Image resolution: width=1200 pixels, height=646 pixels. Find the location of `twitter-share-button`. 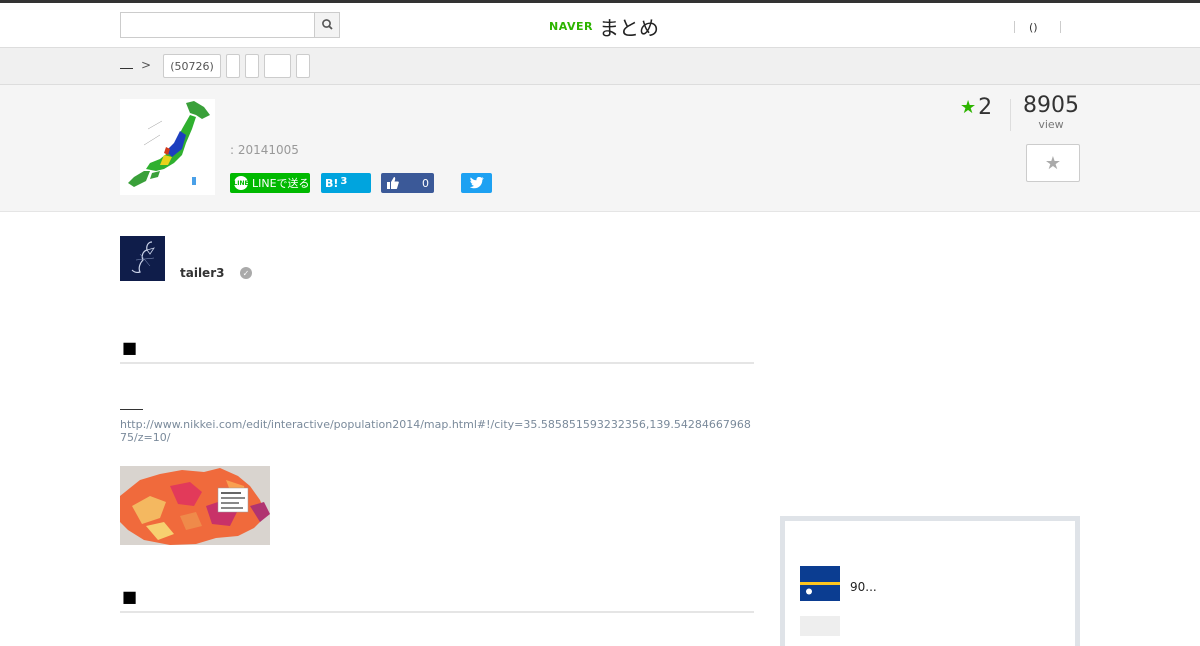

twitter-share-button is located at coordinates (476, 183).